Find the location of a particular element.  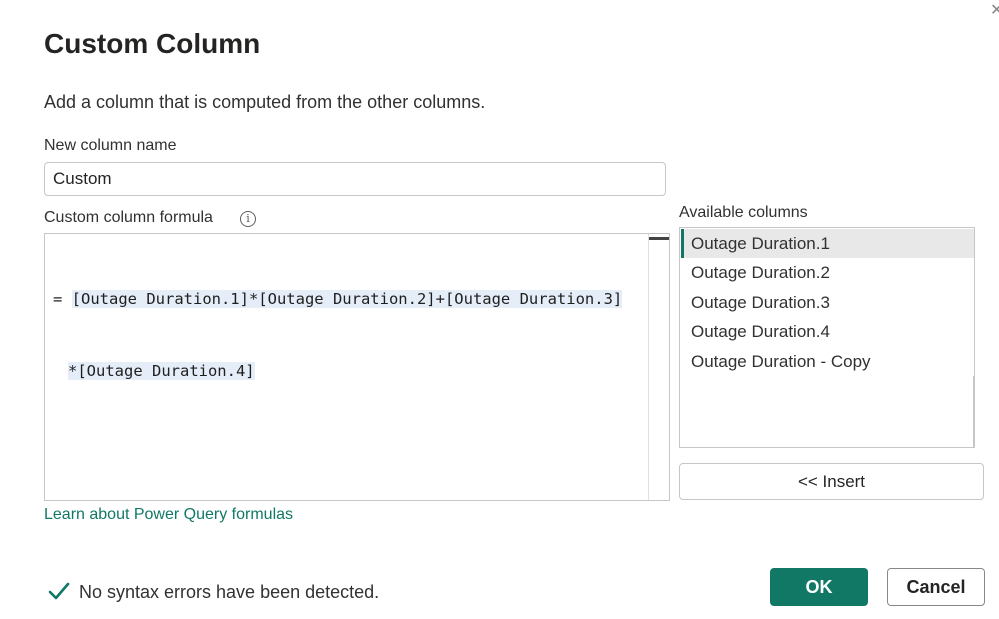

column-item-outage-duration-3: Outage Duration.3 is located at coordinates (827, 302).